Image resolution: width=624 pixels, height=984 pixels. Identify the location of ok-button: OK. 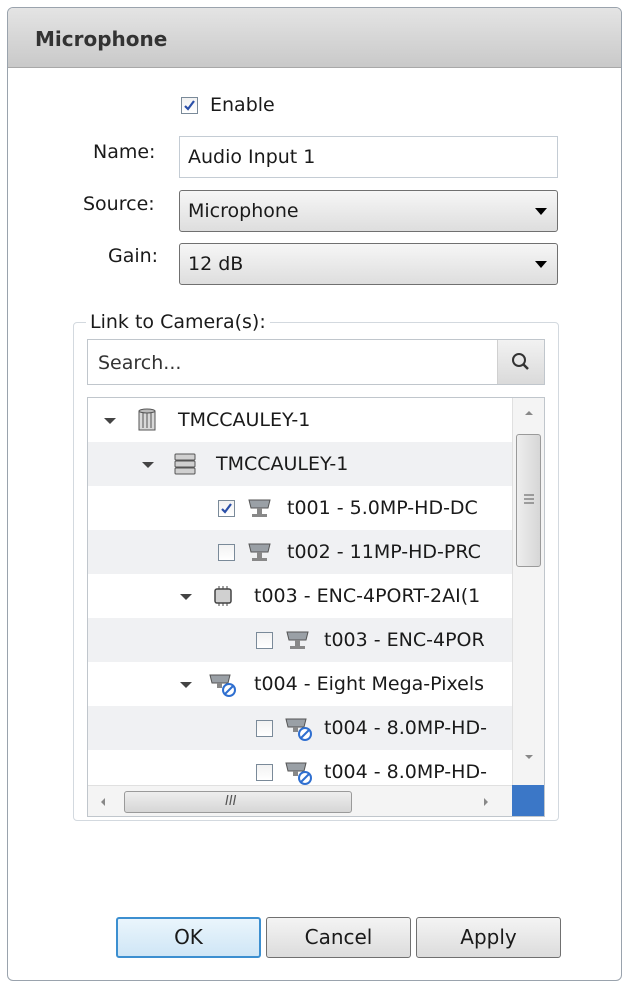
(188, 937).